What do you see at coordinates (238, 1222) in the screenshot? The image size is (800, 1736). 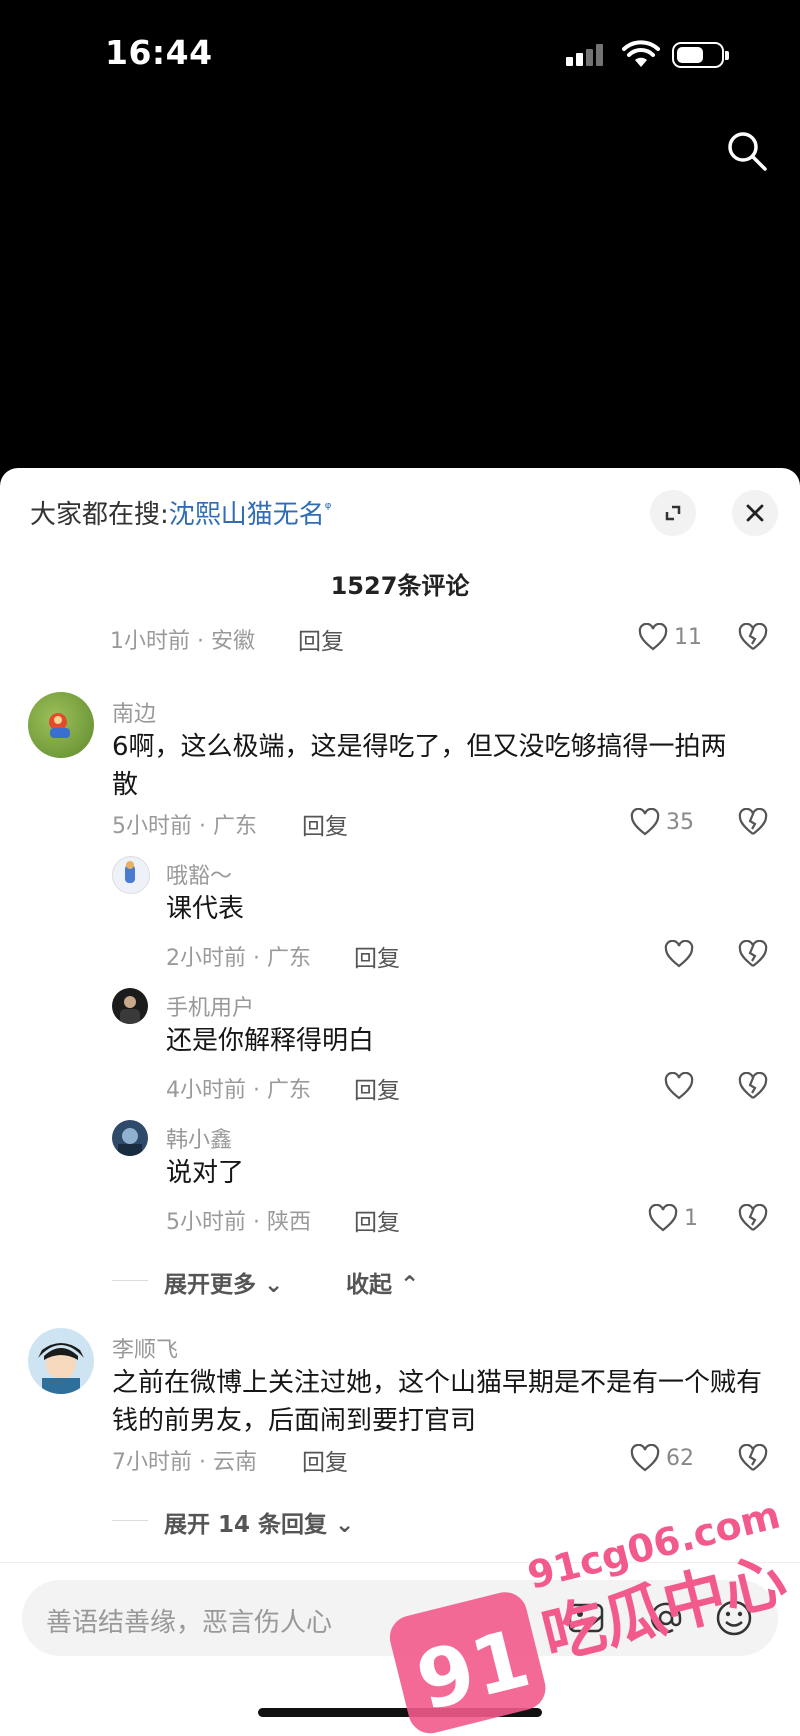 I see `reply-meta: 5小时前 · 陕西` at bounding box center [238, 1222].